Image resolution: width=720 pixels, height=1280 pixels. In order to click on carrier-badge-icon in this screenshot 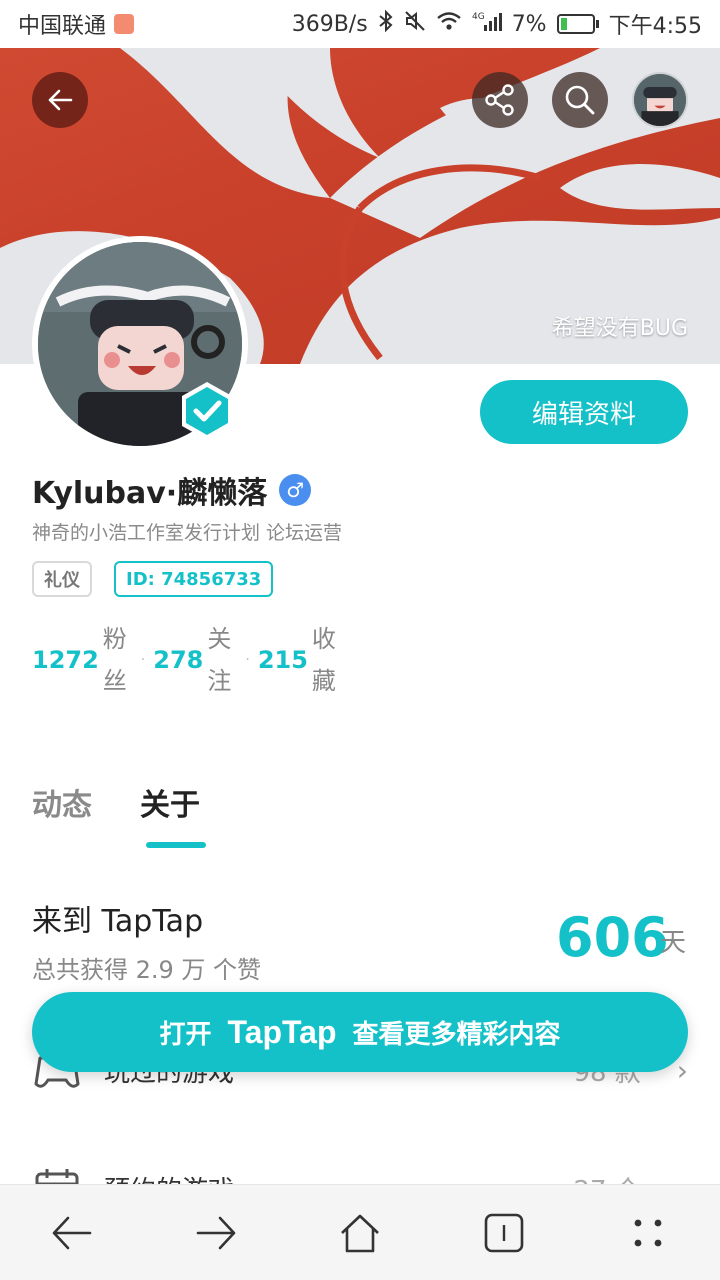, I will do `click(124, 24)`.